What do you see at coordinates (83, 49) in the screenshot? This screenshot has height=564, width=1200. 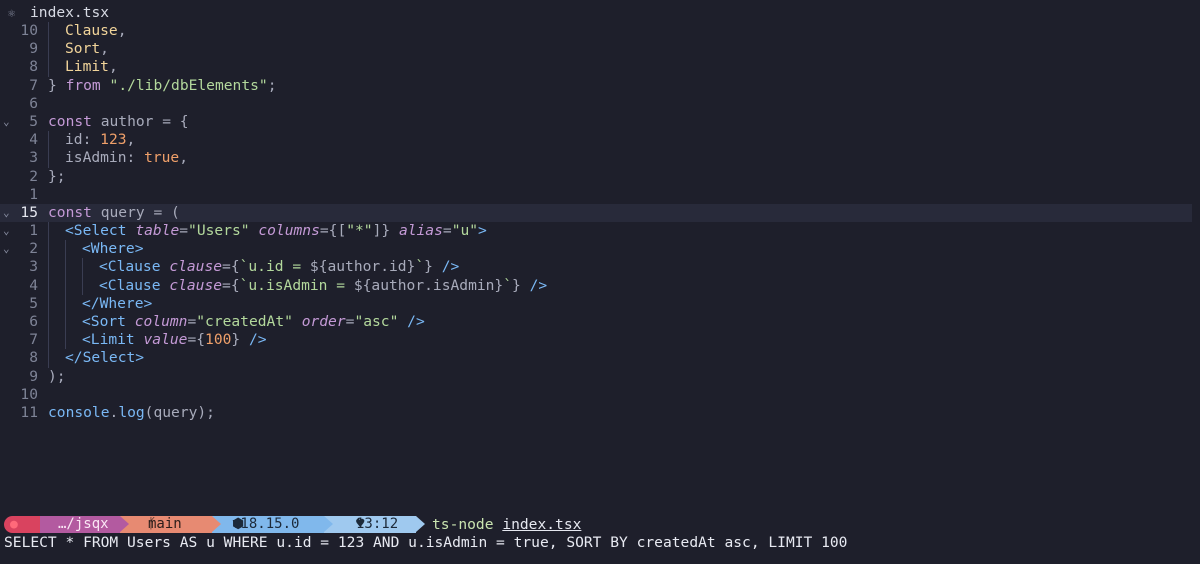 I see `code-token: Sort` at bounding box center [83, 49].